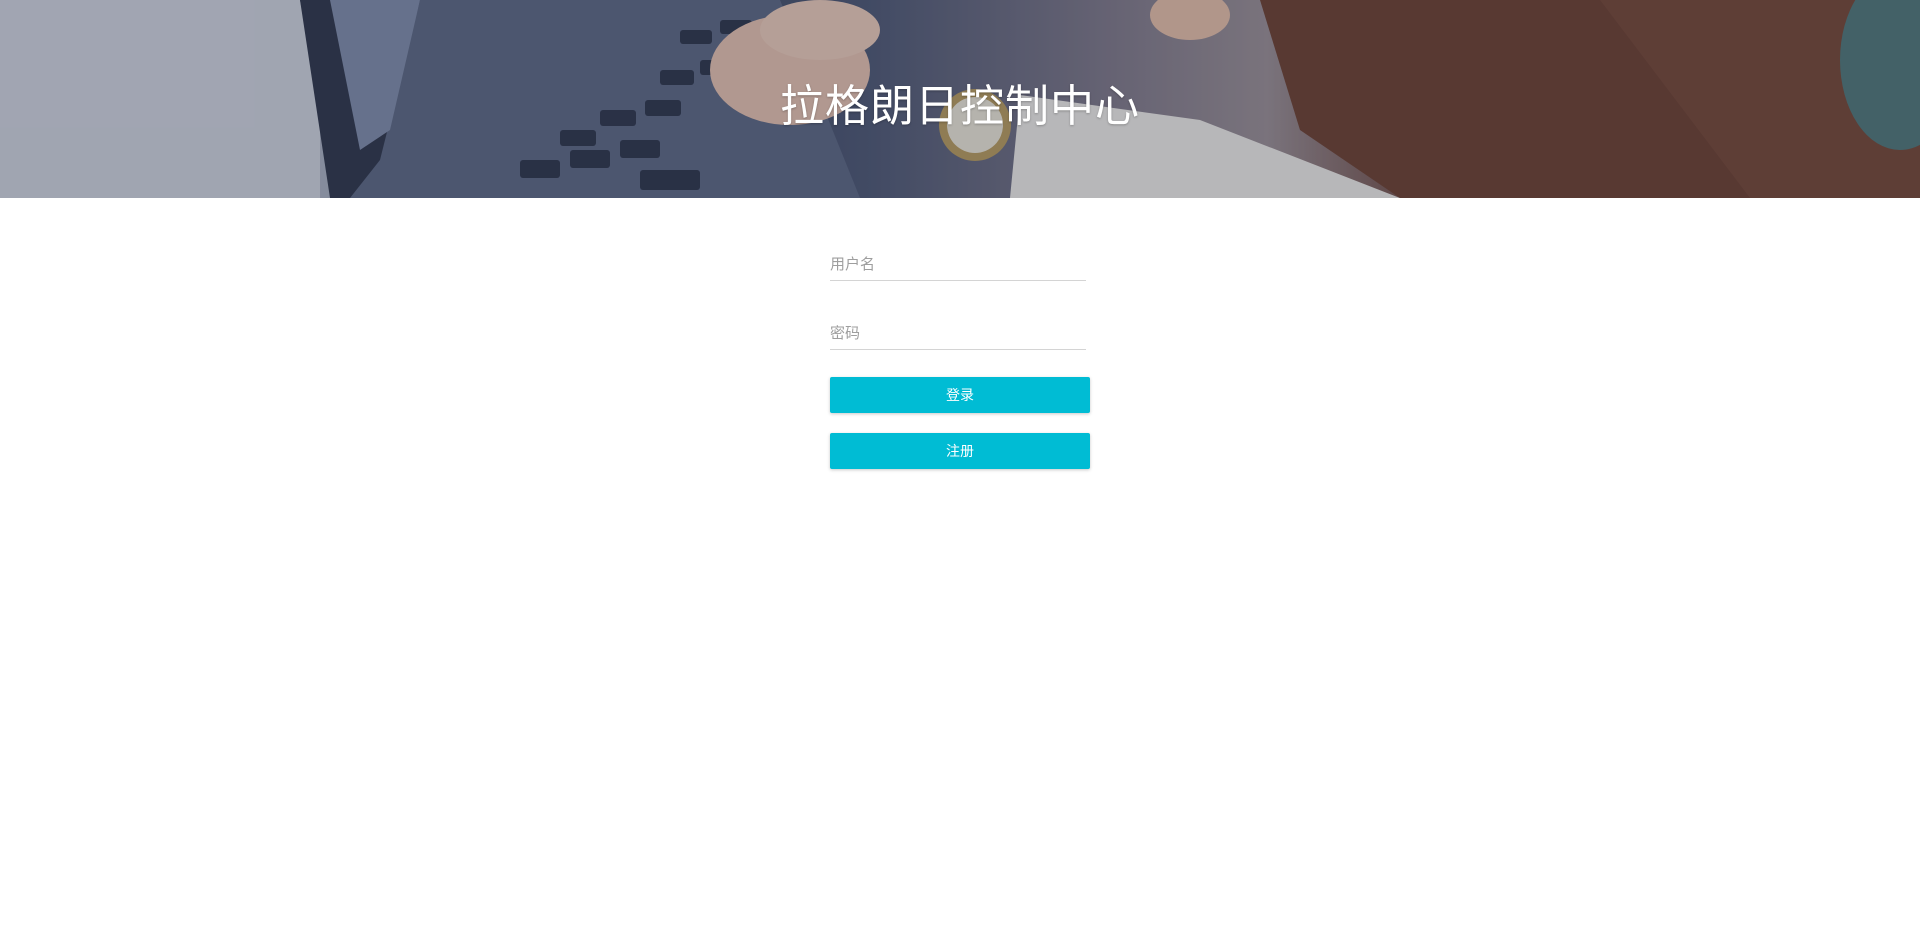 This screenshot has height=936, width=1920. I want to click on password-input, so click(958, 333).